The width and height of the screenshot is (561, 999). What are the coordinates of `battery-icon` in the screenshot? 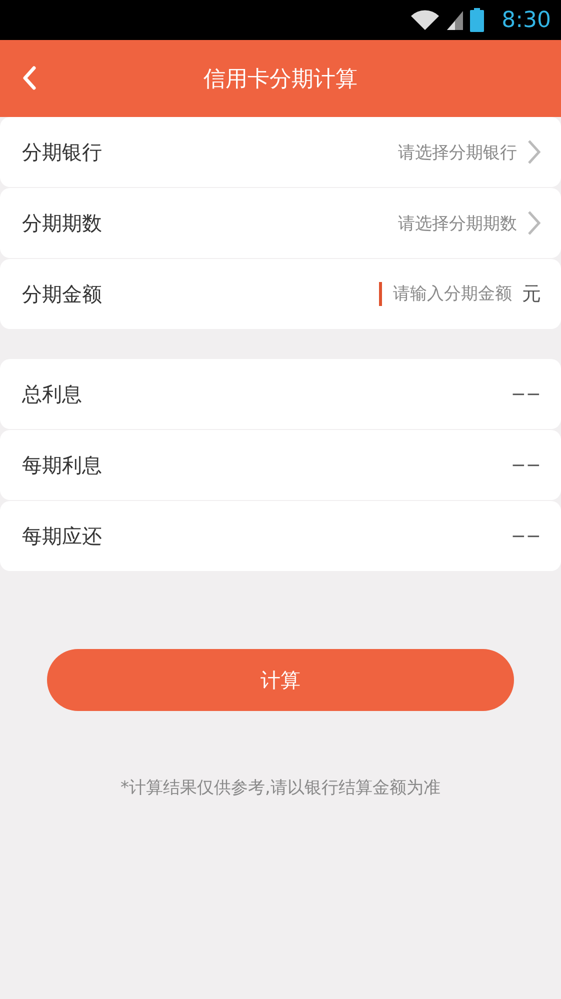 It's located at (477, 20).